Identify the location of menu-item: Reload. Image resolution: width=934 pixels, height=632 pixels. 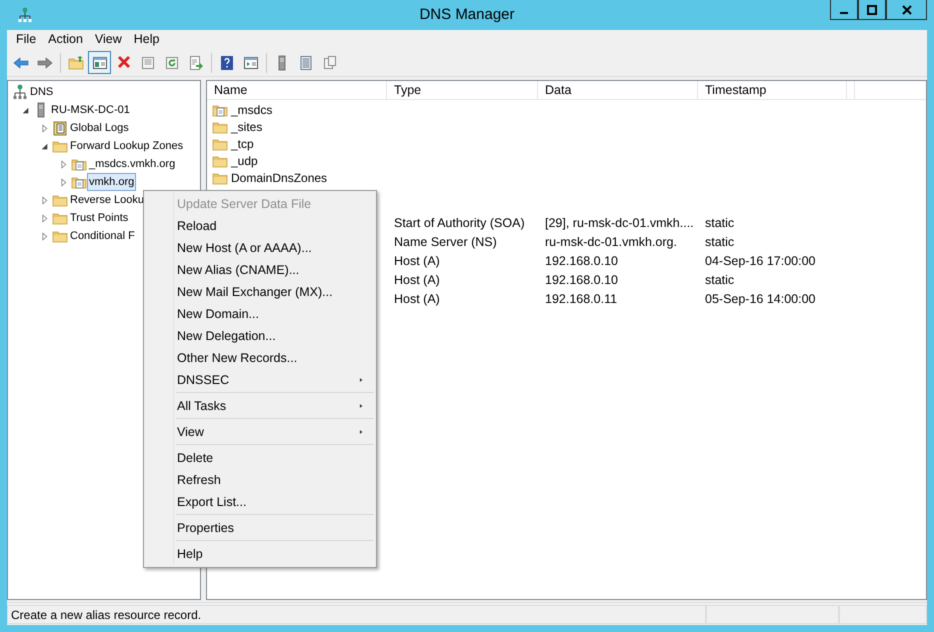
(260, 226).